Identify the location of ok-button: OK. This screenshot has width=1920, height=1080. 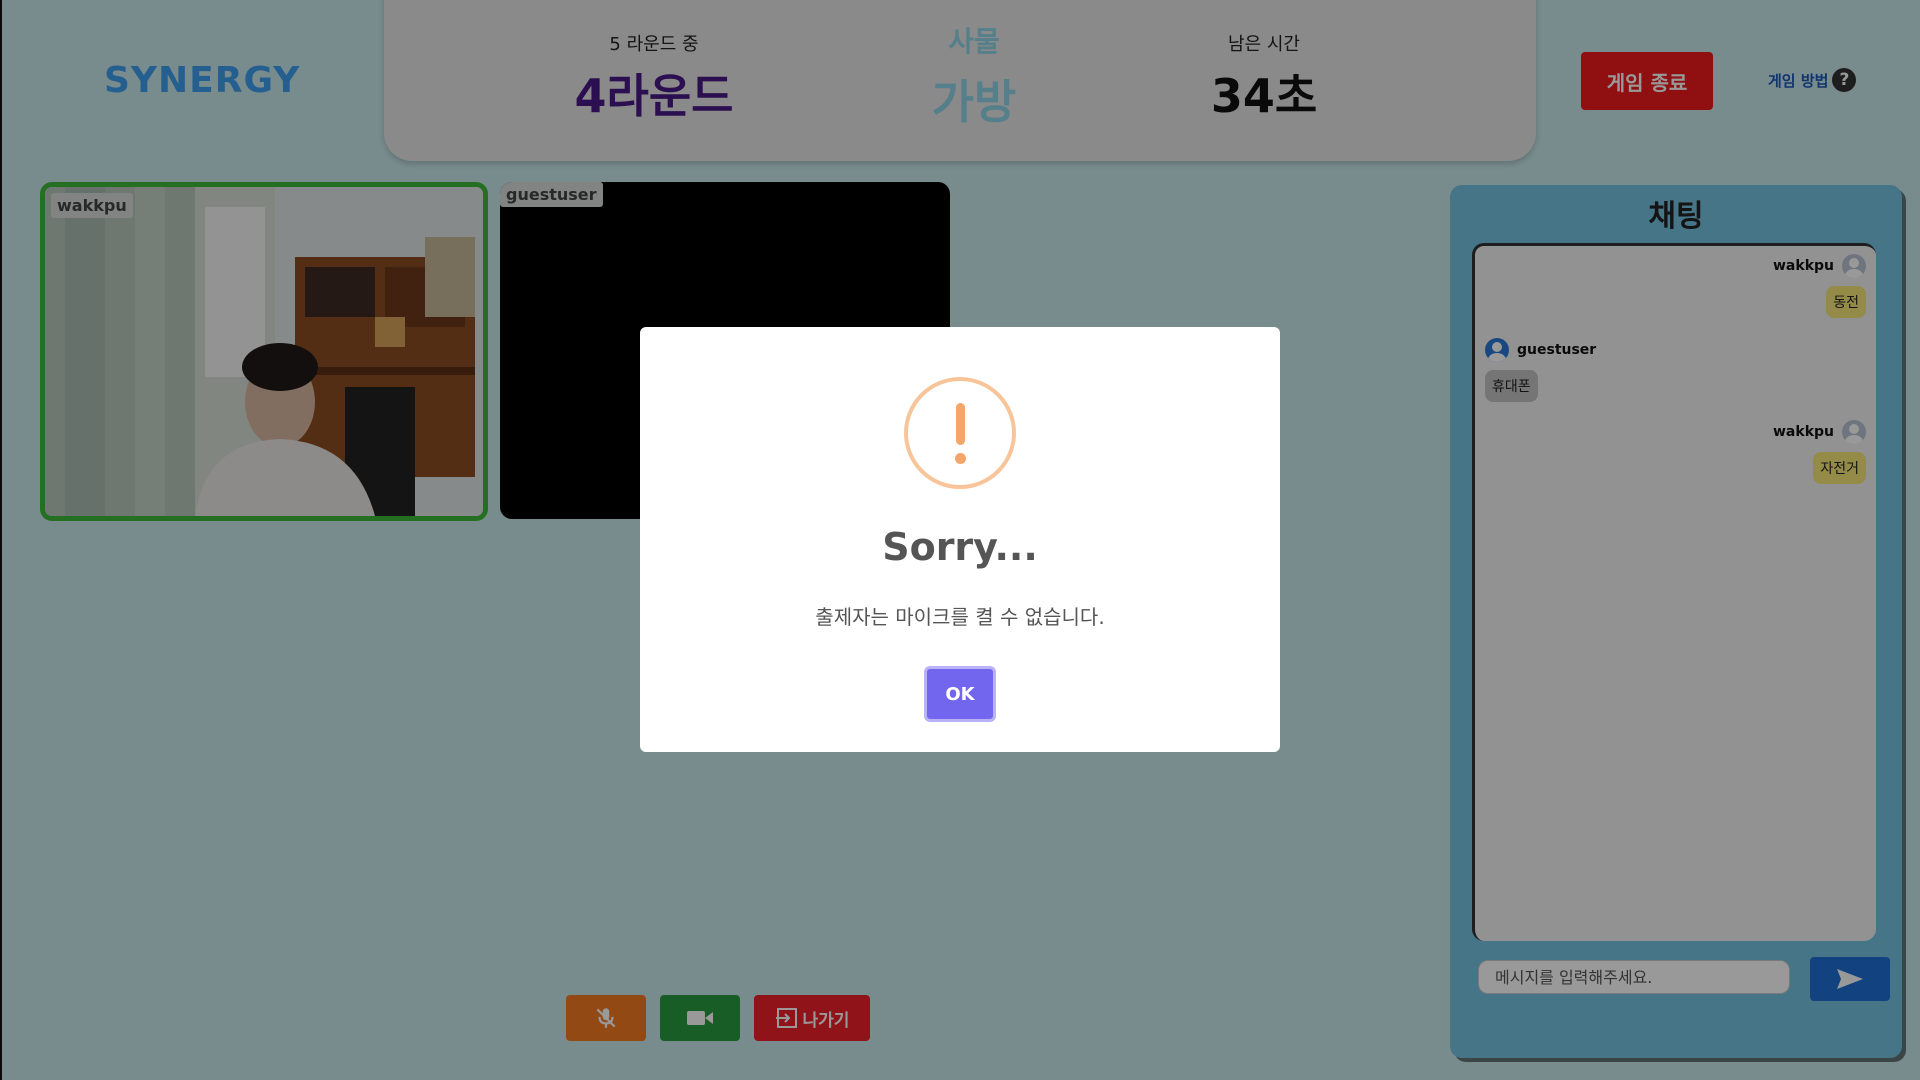
(960, 694).